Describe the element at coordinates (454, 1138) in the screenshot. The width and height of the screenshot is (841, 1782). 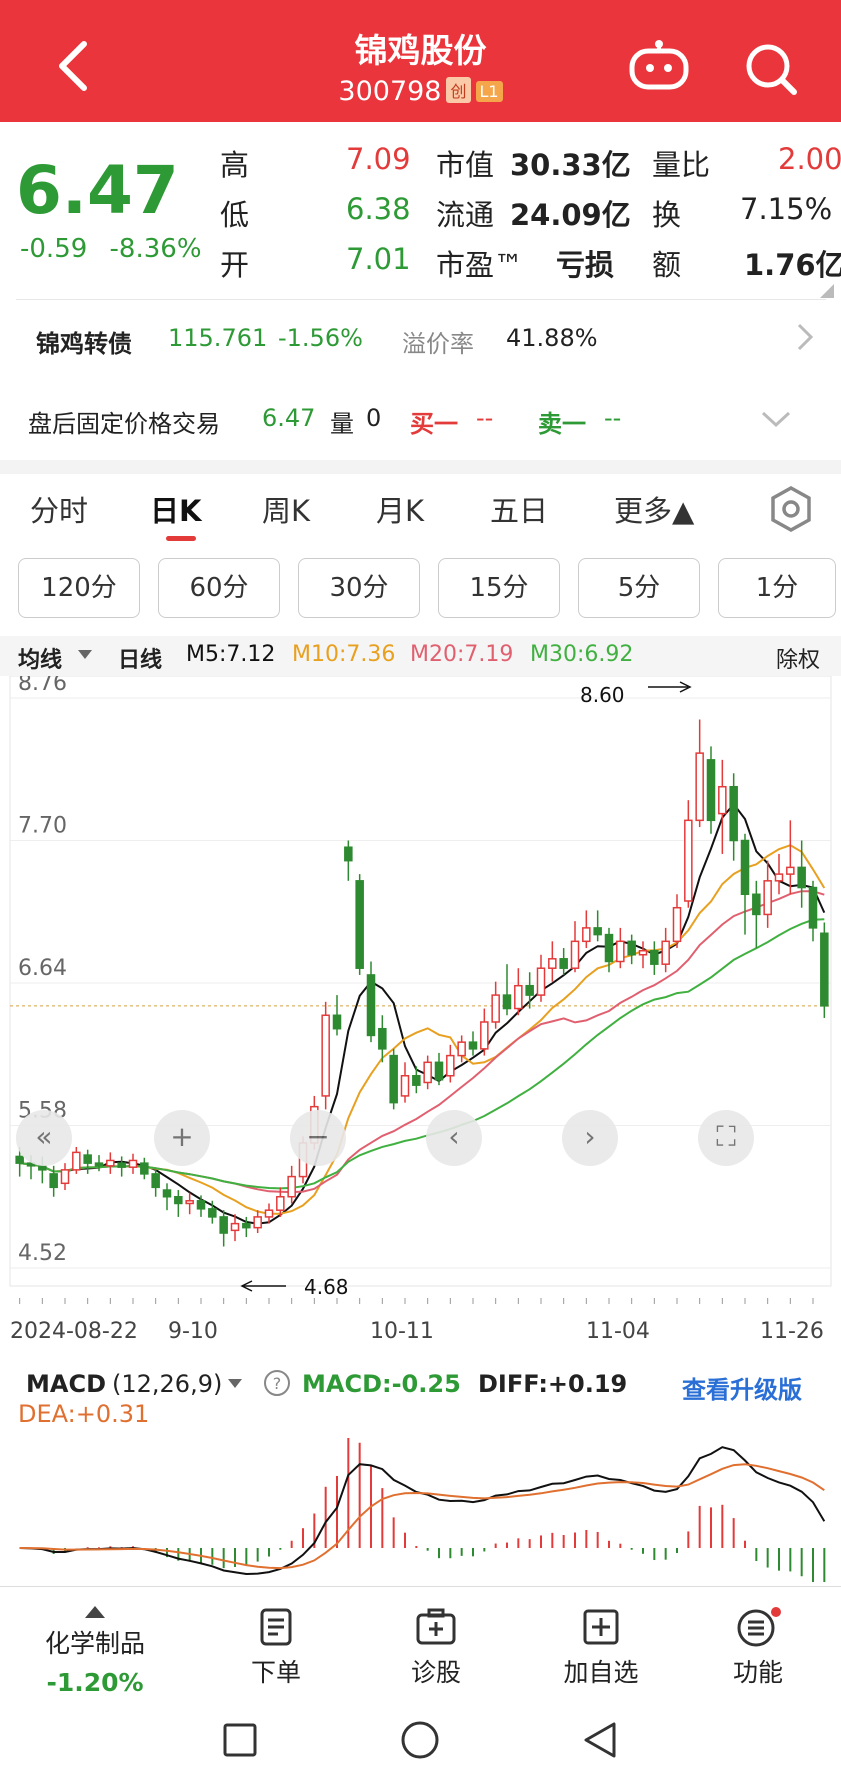
I see `scroll-left-button: ‹` at that location.